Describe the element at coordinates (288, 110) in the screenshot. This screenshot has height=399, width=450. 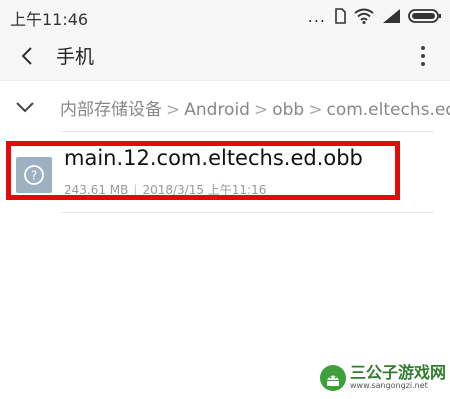
I see `breadcrumb-item-obb: obb` at that location.